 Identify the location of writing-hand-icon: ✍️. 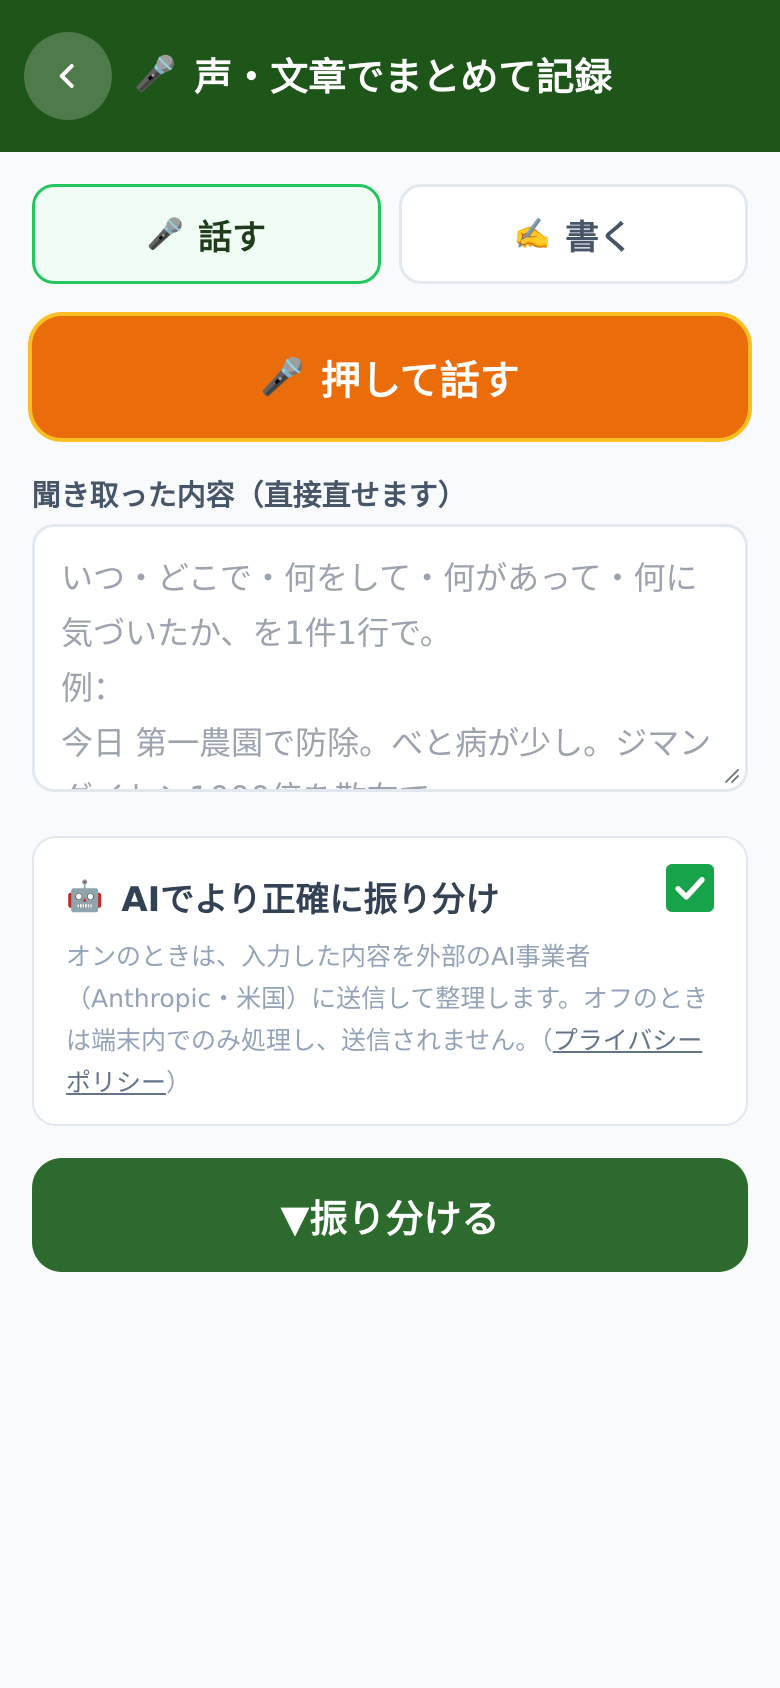
(532, 234).